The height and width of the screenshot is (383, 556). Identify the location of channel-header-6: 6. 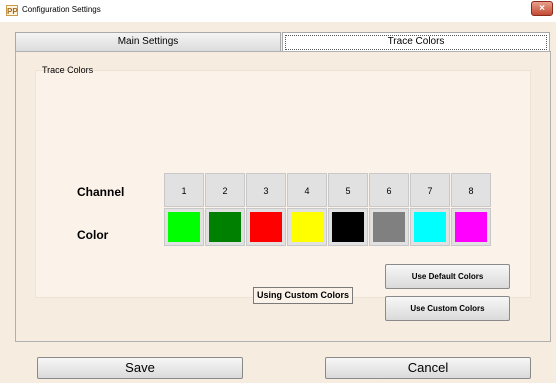
(389, 190).